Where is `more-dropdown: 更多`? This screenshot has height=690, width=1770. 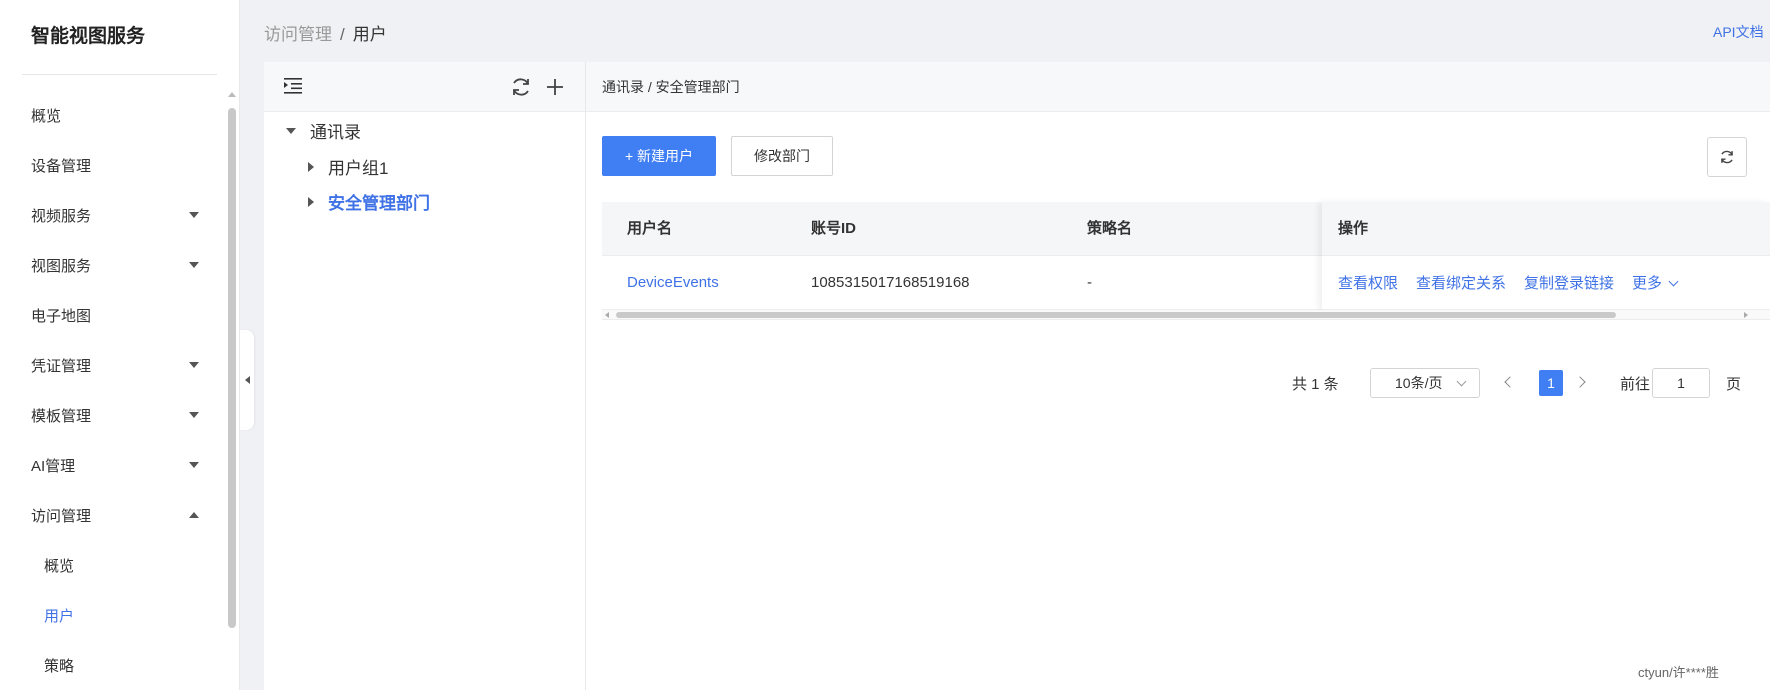 more-dropdown: 更多 is located at coordinates (1655, 282).